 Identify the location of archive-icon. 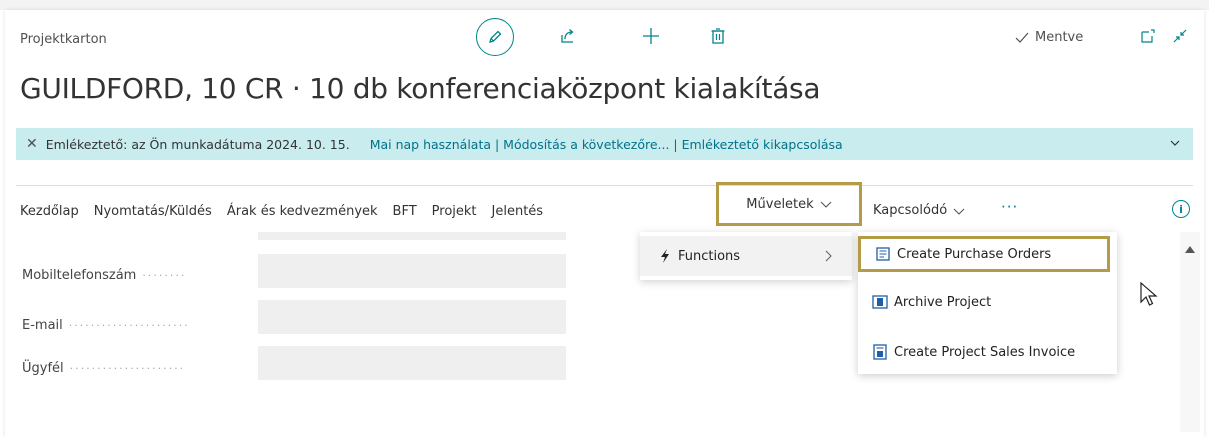
(880, 302).